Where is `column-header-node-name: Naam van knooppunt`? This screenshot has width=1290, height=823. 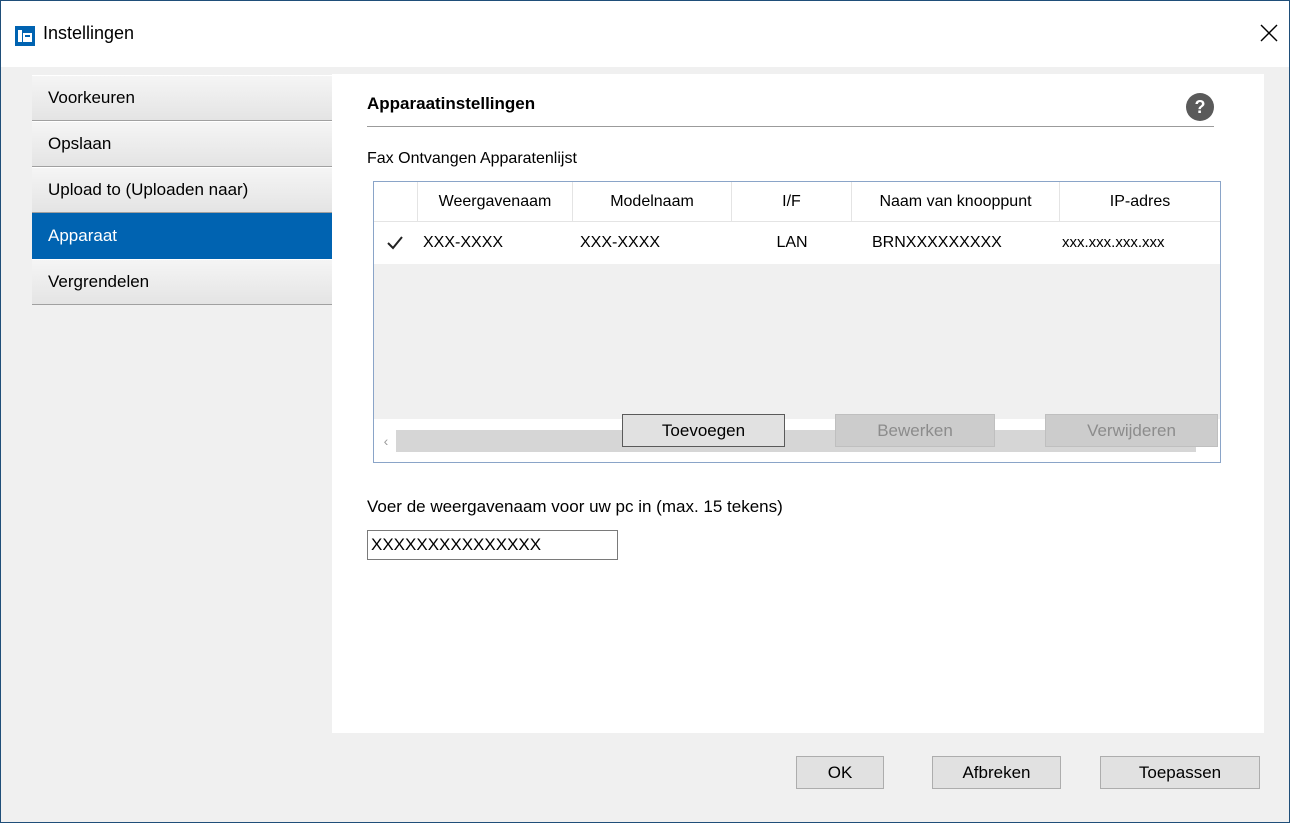
column-header-node-name: Naam van knooppunt is located at coordinates (956, 202).